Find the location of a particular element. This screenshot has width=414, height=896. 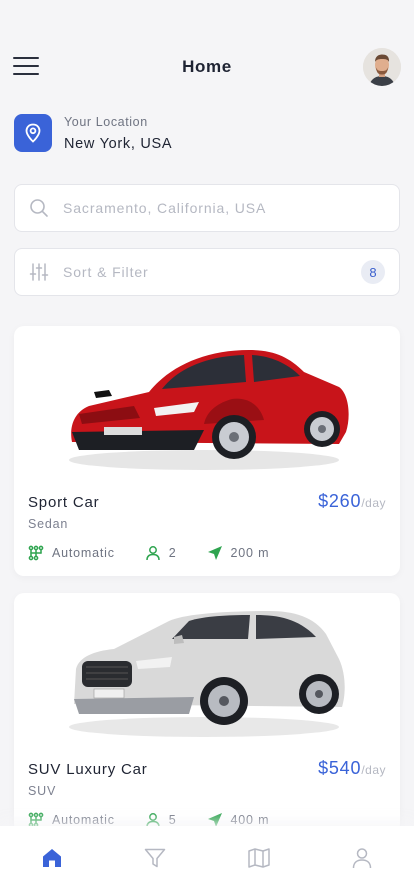

user-photo is located at coordinates (382, 67).